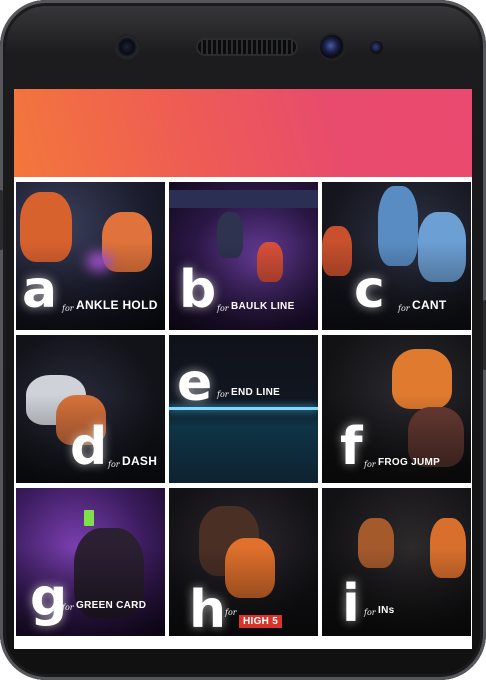 This screenshot has width=486, height=680. Describe the element at coordinates (243, 133) in the screenshot. I see `header-banner` at that location.